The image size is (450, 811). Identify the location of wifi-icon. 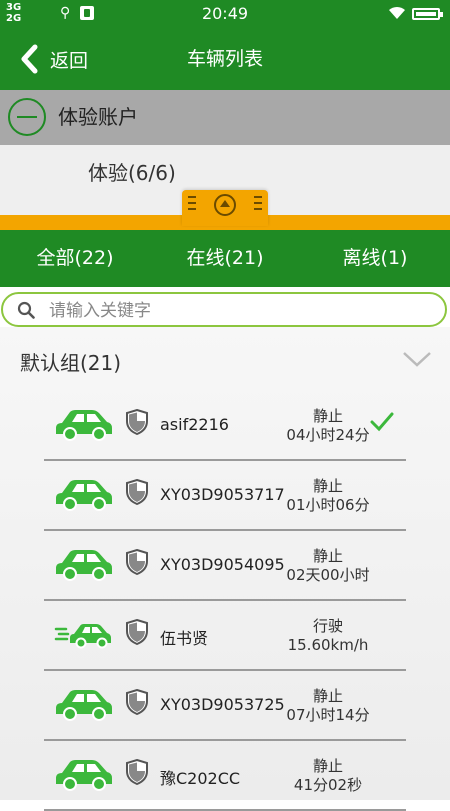
(397, 12).